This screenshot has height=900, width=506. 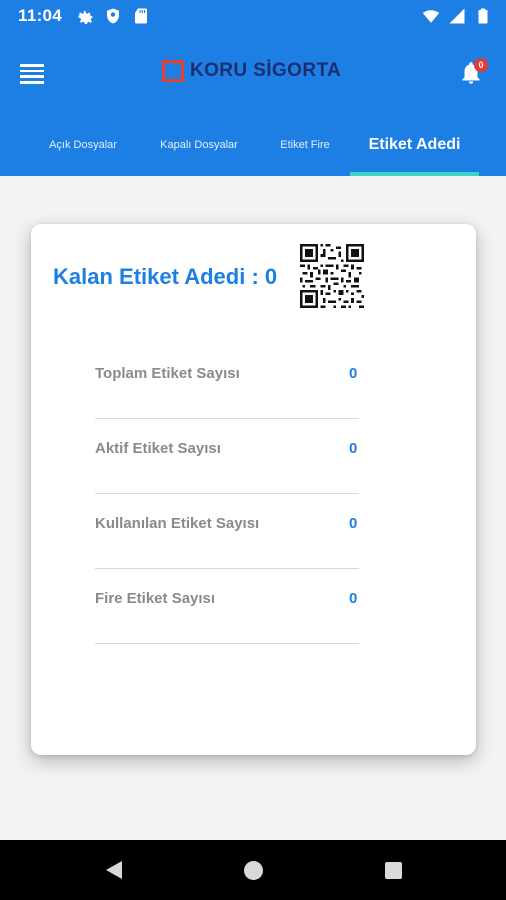 I want to click on waste-label-count-row: Fire Etiket Sayısı 0, so click(x=227, y=606).